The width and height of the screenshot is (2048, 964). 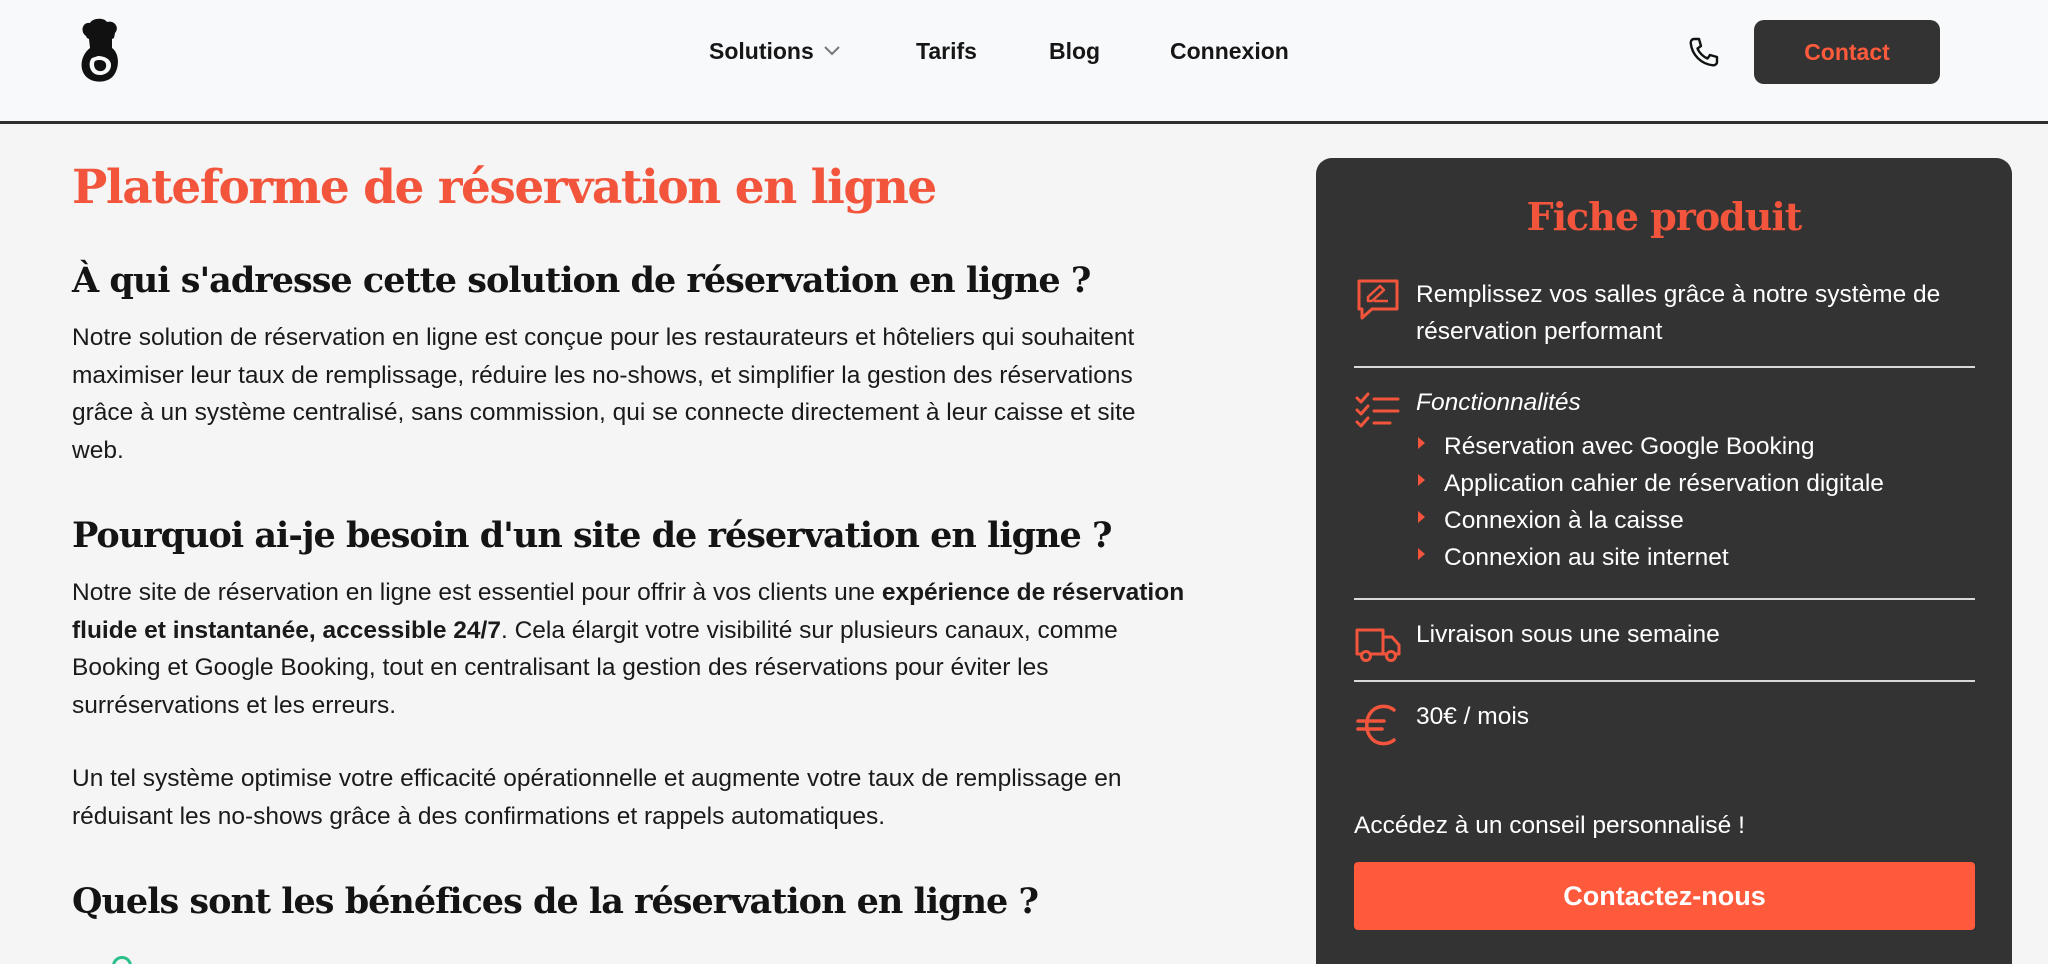 I want to click on features-title: Fonctionnalités, so click(x=1498, y=402).